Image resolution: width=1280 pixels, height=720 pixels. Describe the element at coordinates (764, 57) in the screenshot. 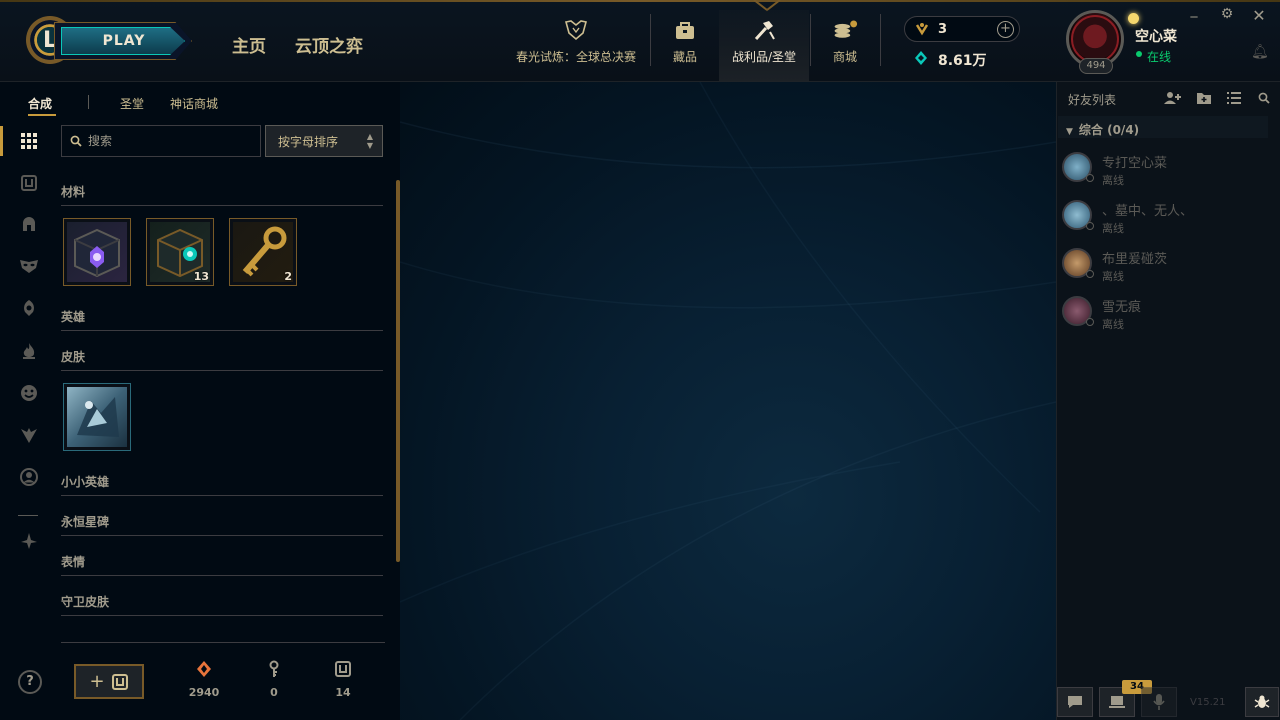

I see `loot-label: 战利品/圣堂` at that location.